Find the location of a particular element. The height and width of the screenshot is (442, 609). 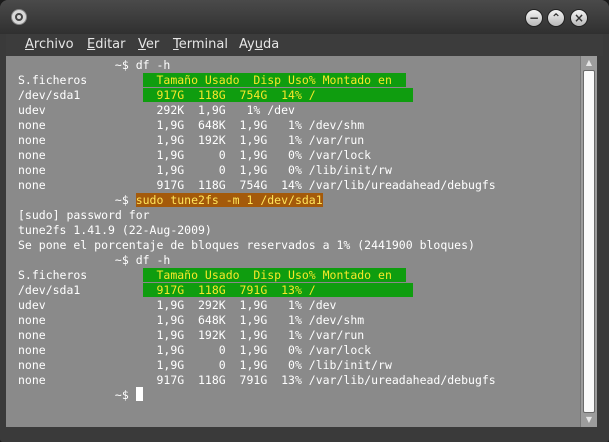

highlighted-command: sudo tune2fs -m 1 /dev/sda1 is located at coordinates (229, 200).